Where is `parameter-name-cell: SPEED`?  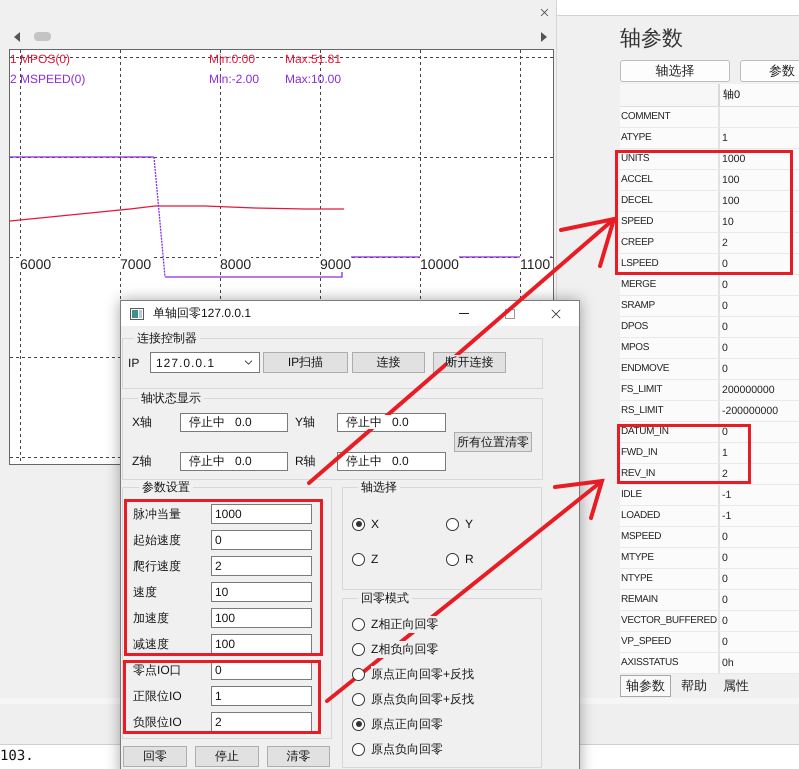 parameter-name-cell: SPEED is located at coordinates (670, 222).